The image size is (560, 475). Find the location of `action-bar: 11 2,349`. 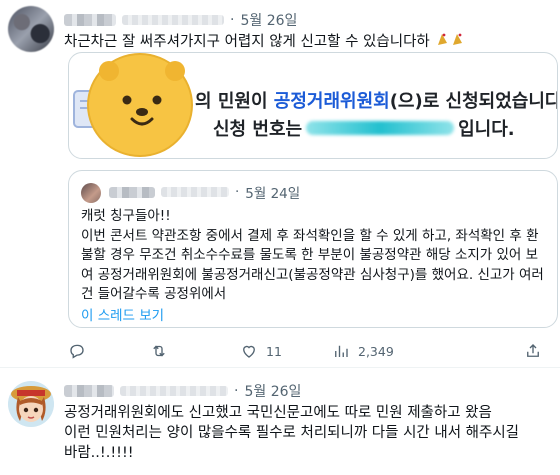

action-bar: 11 2,349 is located at coordinates (308, 353).